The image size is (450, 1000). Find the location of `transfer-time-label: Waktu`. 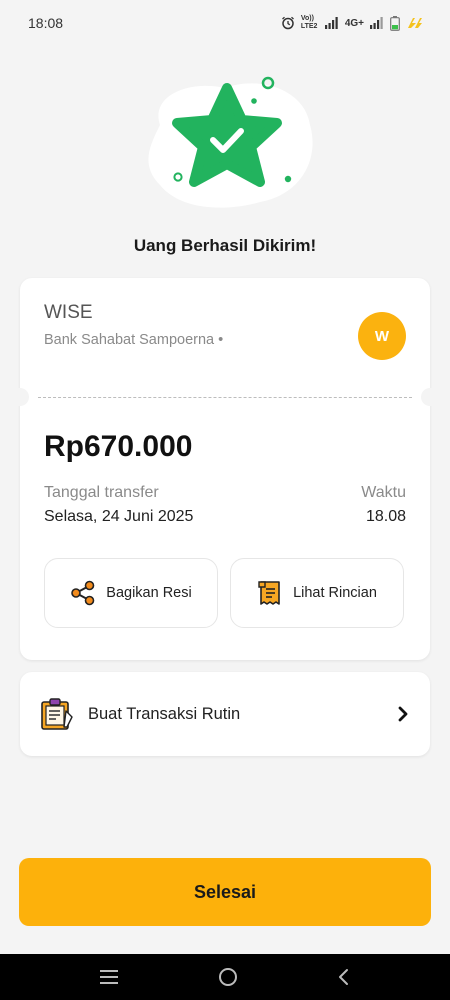

transfer-time-label: Waktu is located at coordinates (383, 492).